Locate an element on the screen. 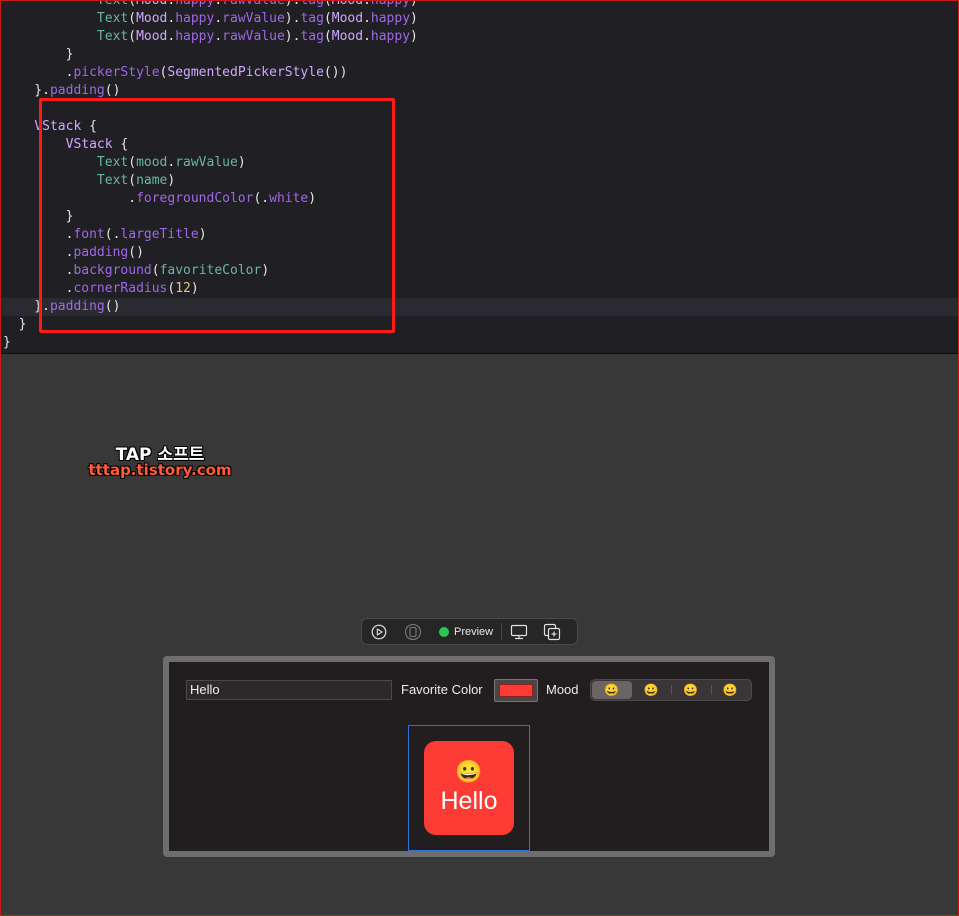 The height and width of the screenshot is (916, 959). device-variant-icon is located at coordinates (413, 631).